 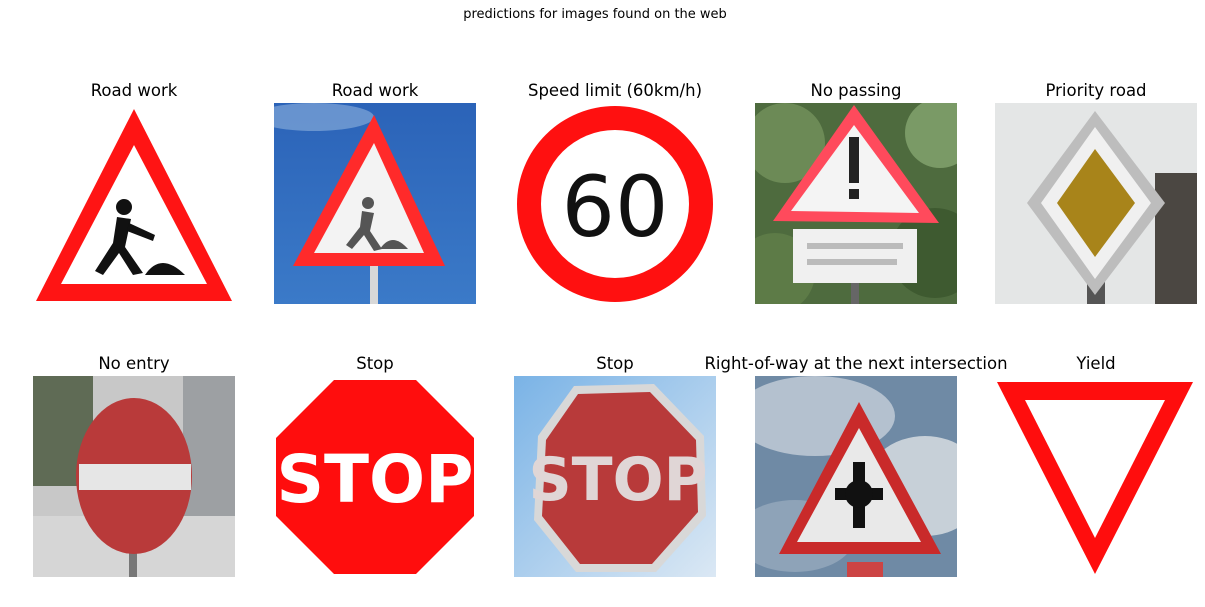 I want to click on no-entry-sign-photo, so click(x=134, y=476).